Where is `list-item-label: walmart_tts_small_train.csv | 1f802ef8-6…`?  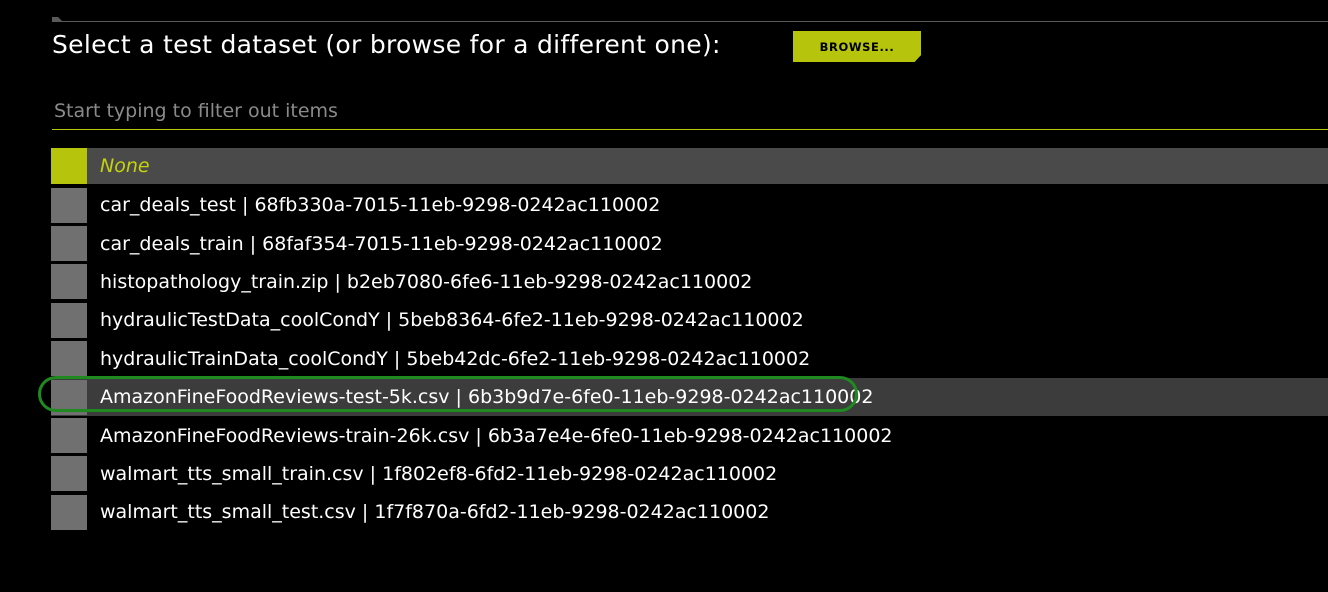 list-item-label: walmart_tts_small_train.csv | 1f802ef8-6… is located at coordinates (439, 473).